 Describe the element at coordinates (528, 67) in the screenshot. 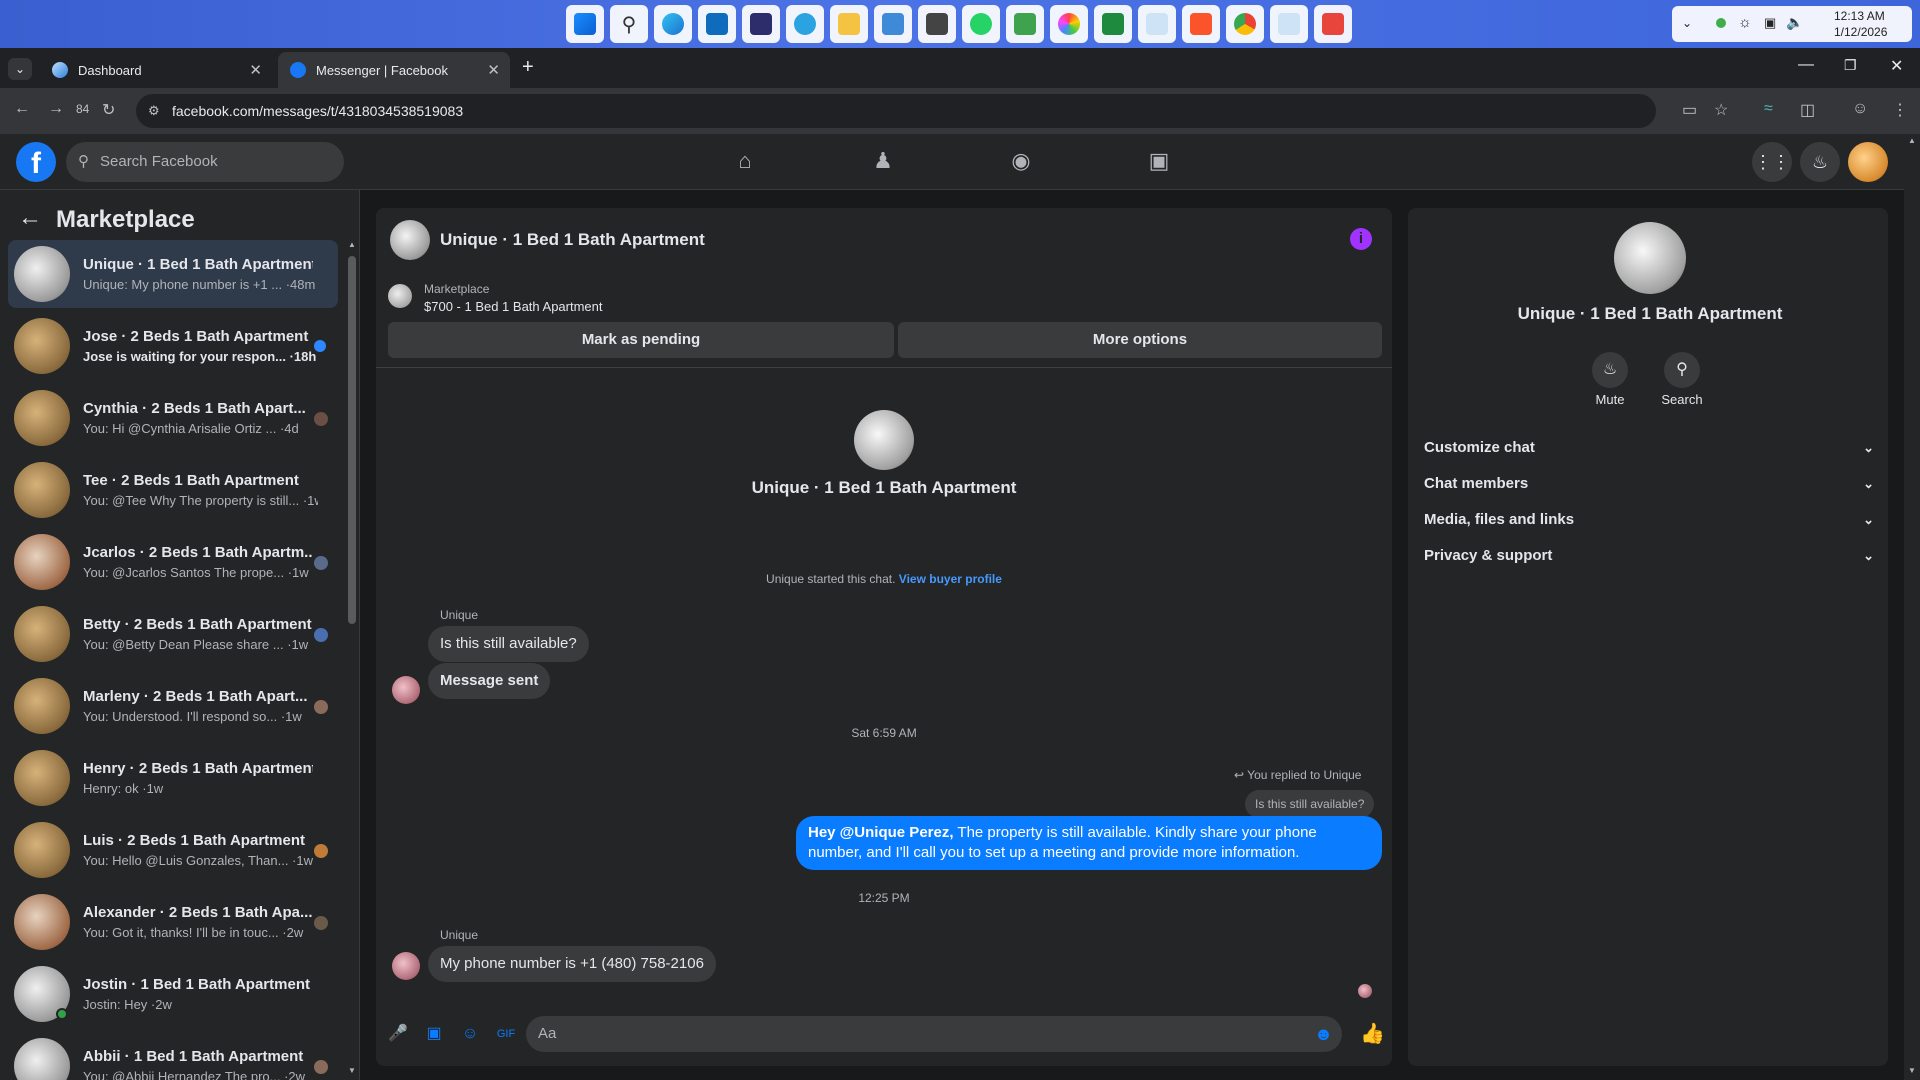

I see `new-tab-icon: +` at that location.